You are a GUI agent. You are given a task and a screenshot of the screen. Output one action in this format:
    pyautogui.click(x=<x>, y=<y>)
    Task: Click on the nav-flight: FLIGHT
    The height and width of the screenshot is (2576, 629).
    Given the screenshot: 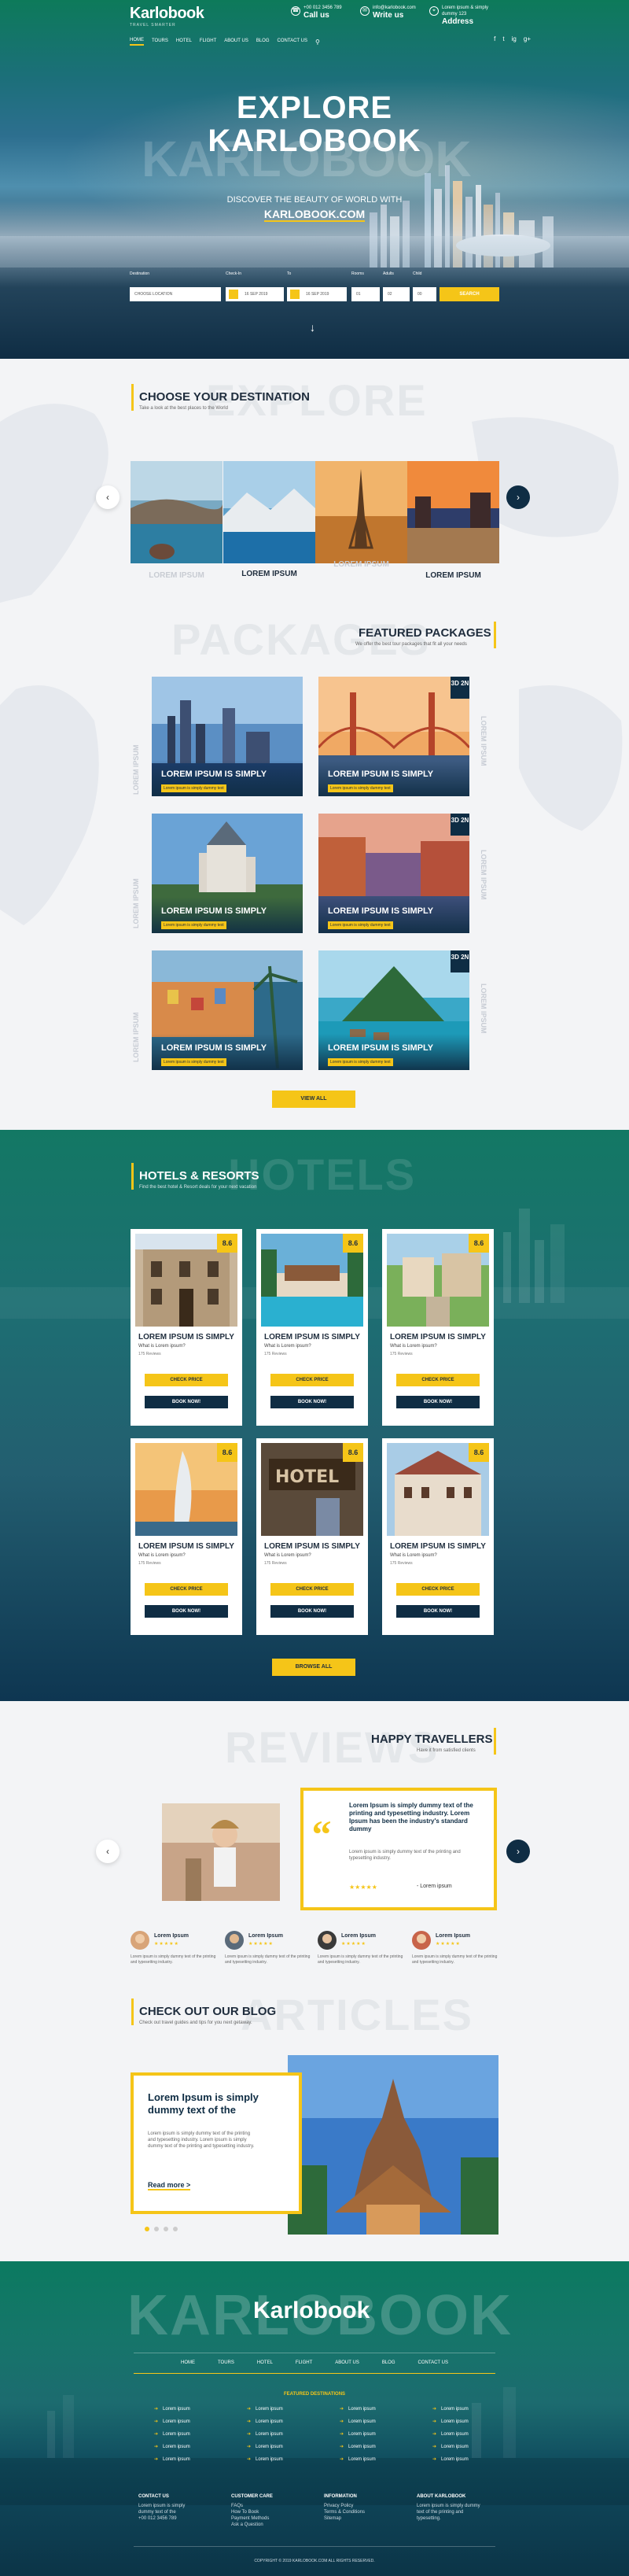 What is the action you would take?
    pyautogui.click(x=208, y=42)
    